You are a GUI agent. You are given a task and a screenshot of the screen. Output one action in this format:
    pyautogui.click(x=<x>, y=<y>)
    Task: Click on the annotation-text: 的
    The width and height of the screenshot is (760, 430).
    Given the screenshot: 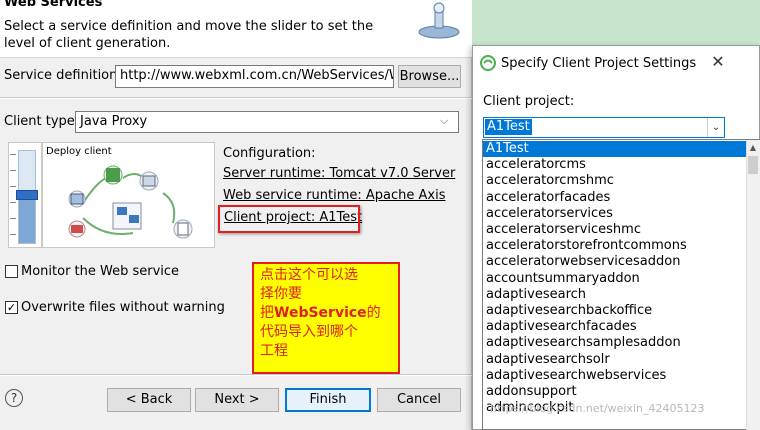 What is the action you would take?
    pyautogui.click(x=373, y=313)
    